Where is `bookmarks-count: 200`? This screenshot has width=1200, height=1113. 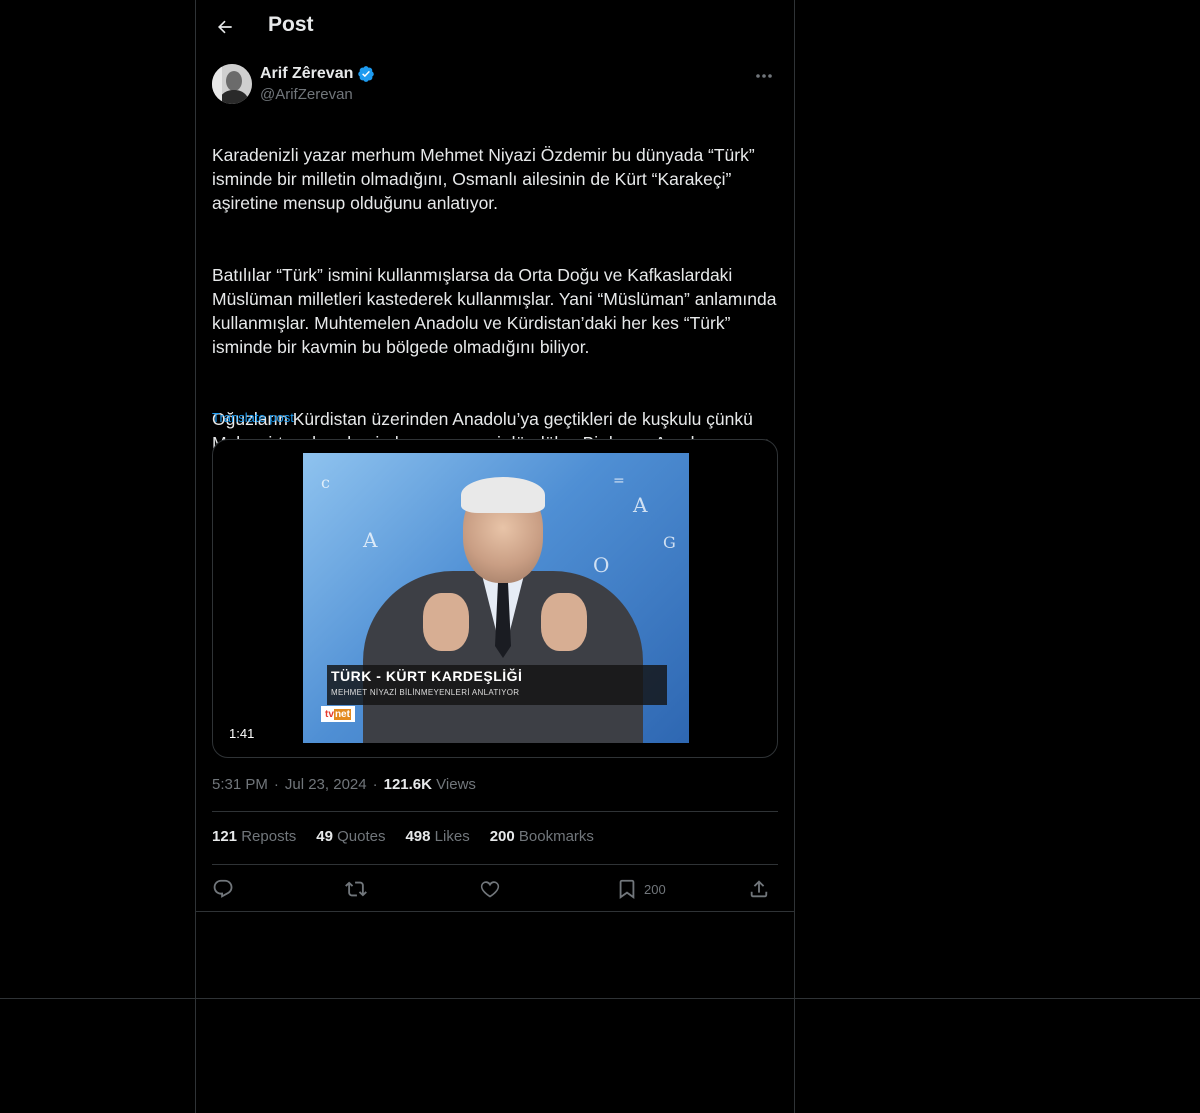
bookmarks-count: 200 is located at coordinates (502, 836).